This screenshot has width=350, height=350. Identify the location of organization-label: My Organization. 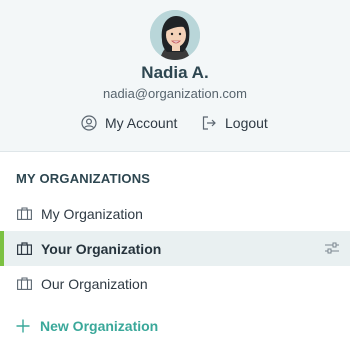
(92, 213).